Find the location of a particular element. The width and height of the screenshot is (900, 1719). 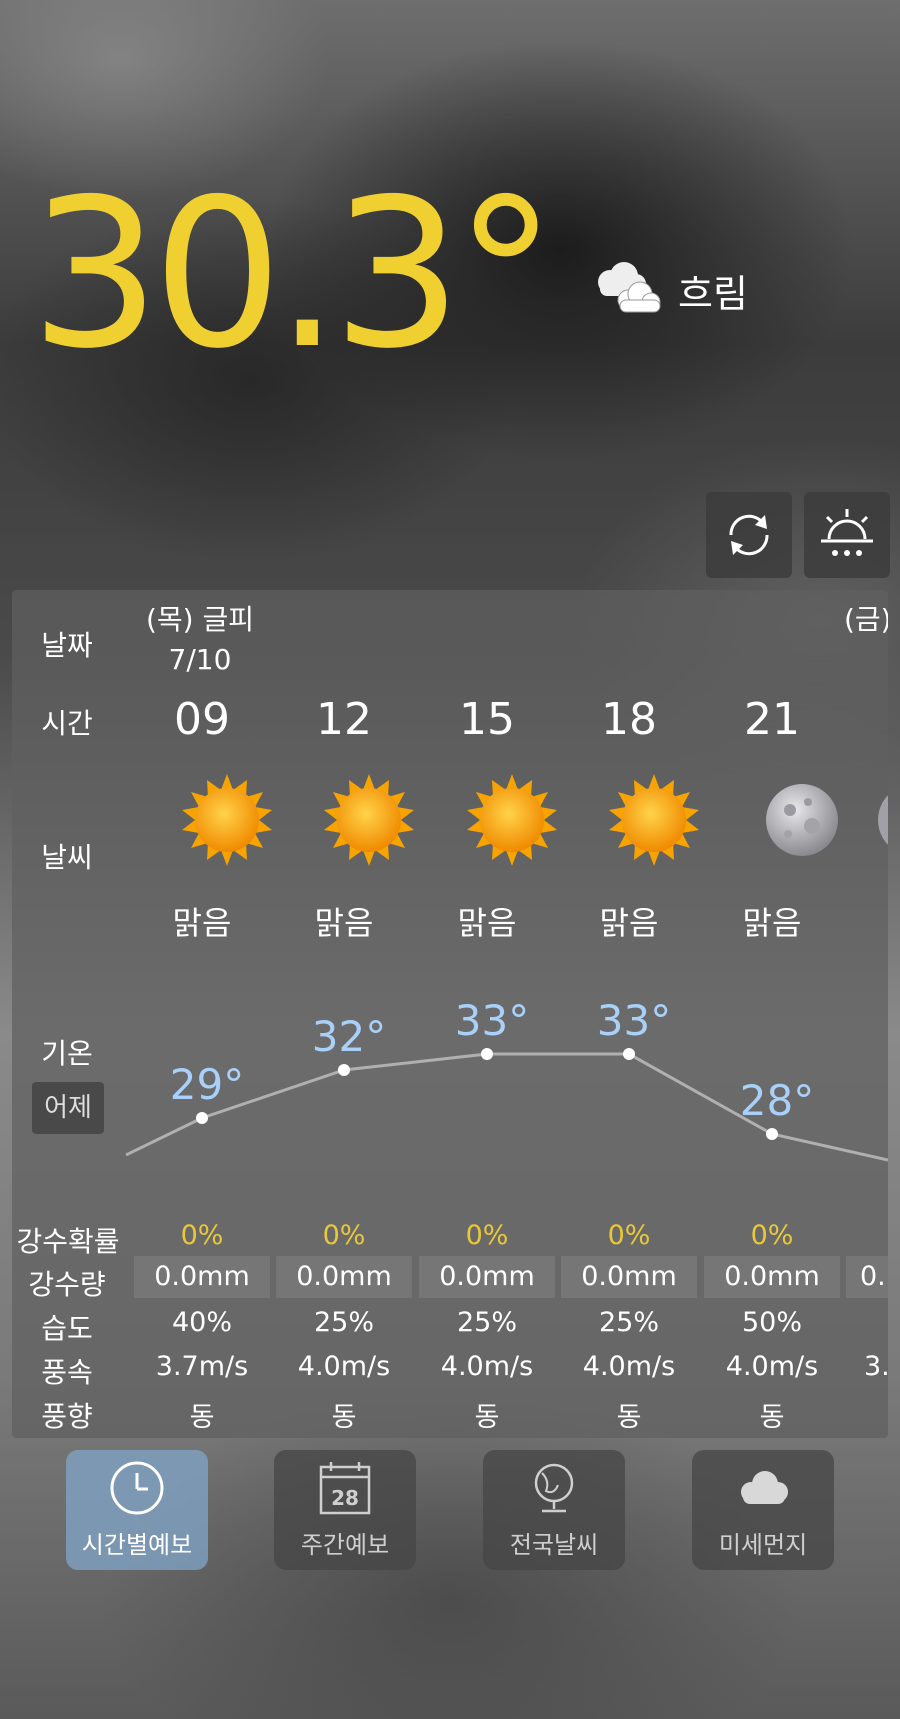

refresh-icon is located at coordinates (749, 535).